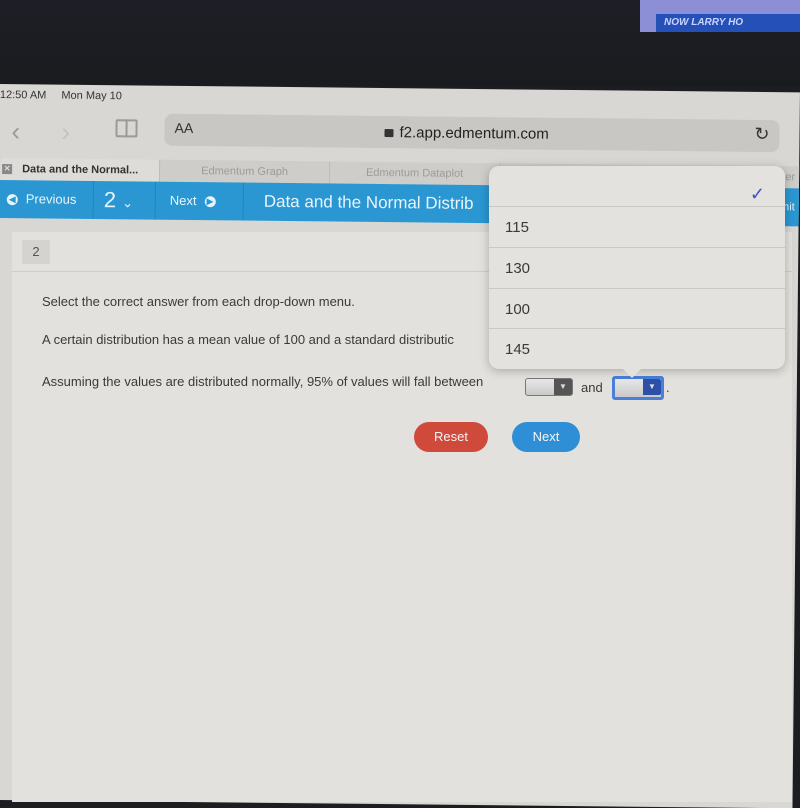 The image size is (800, 808). Describe the element at coordinates (637, 186) in the screenshot. I see `option-blank: ✓` at that location.